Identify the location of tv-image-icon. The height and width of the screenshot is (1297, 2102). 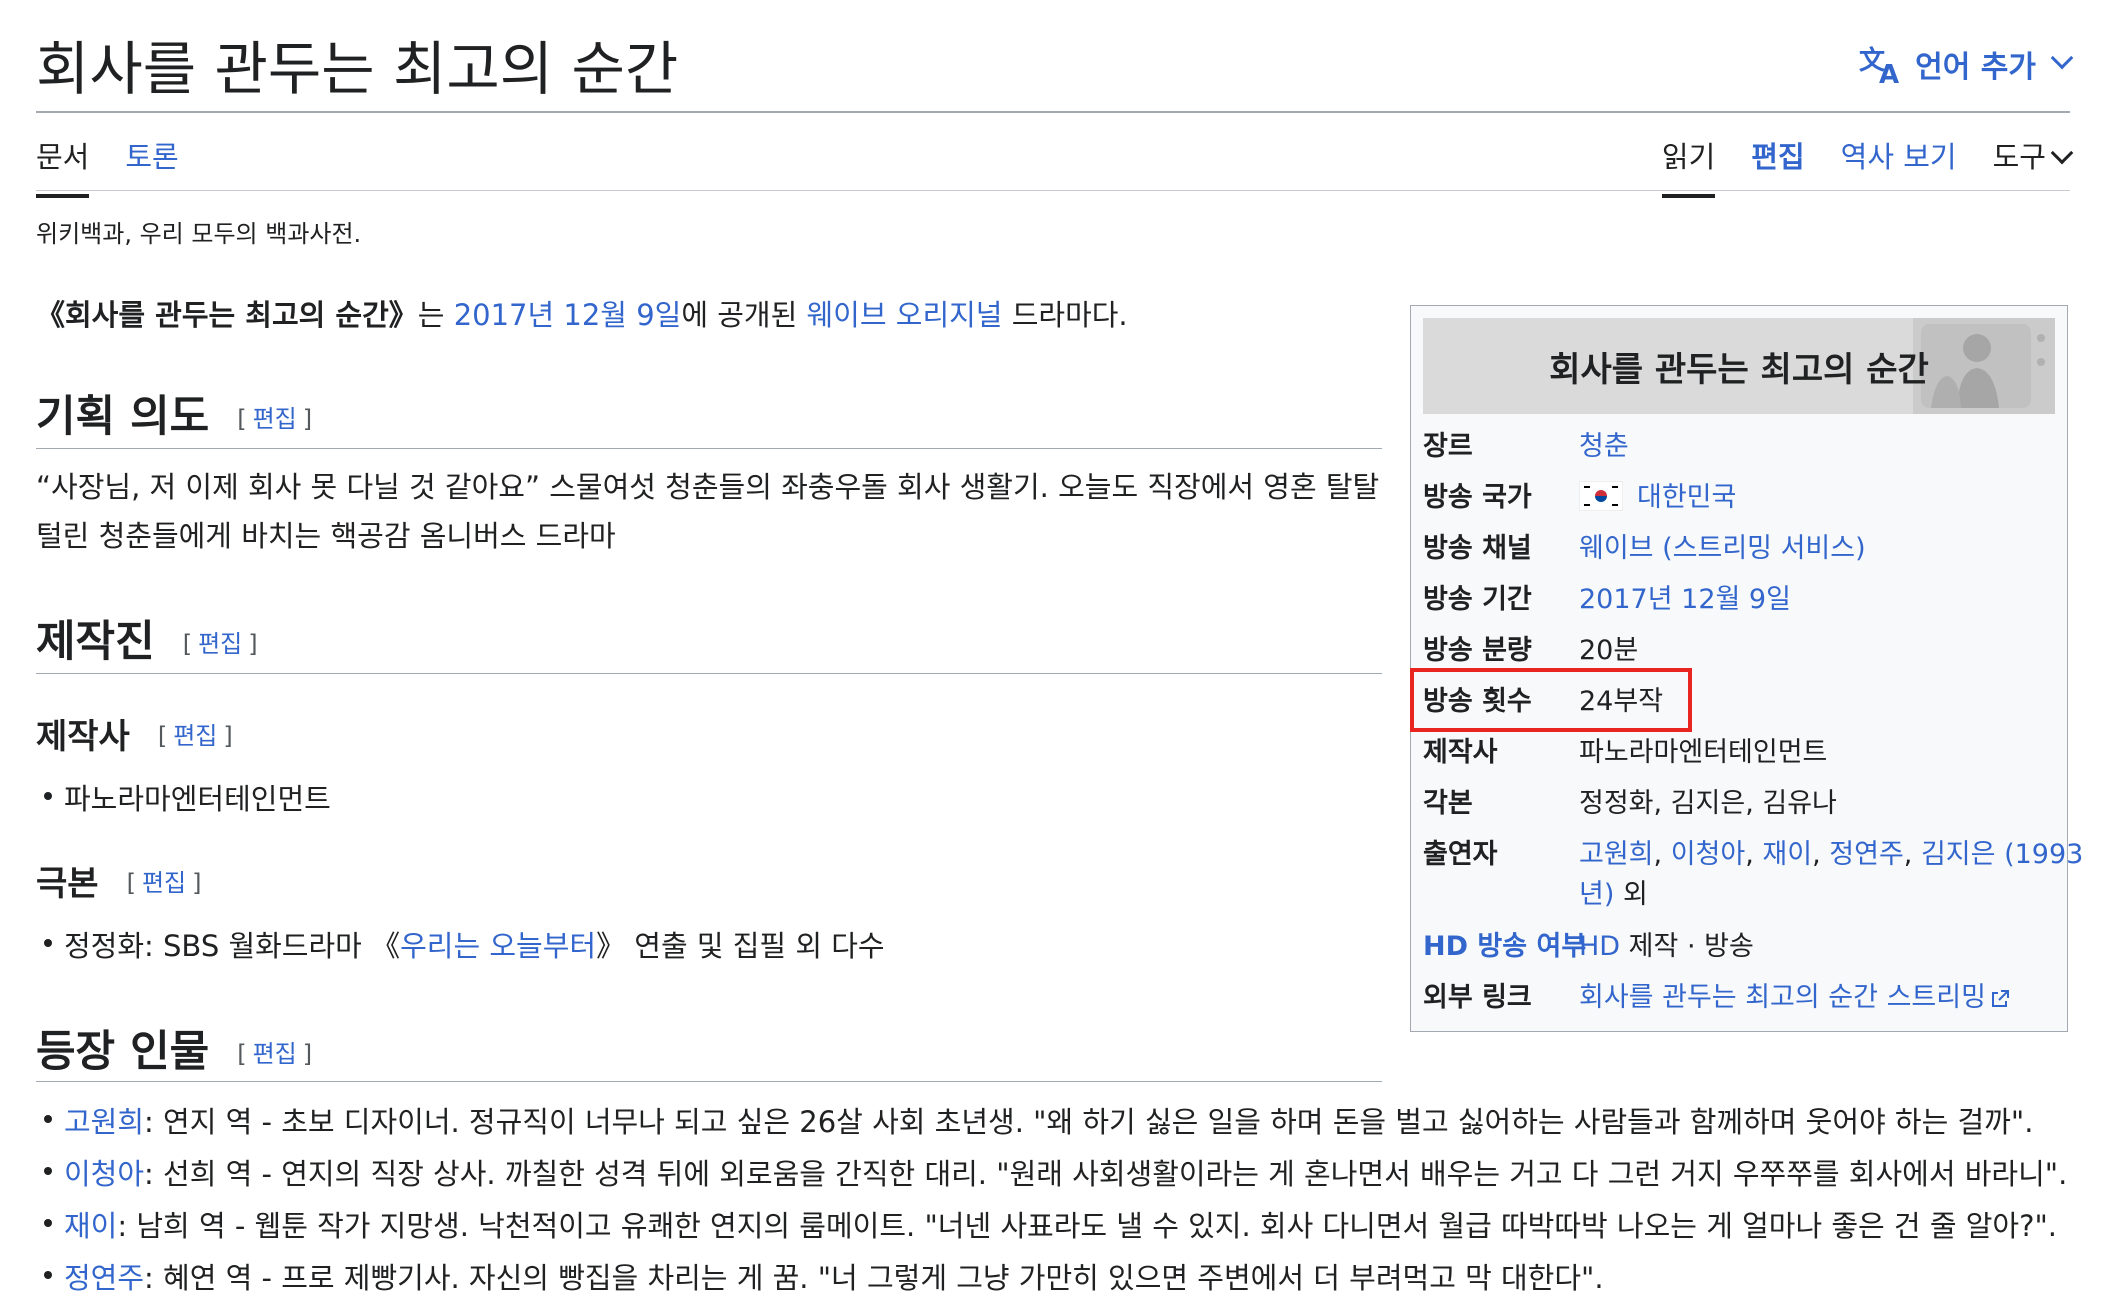
(1984, 366).